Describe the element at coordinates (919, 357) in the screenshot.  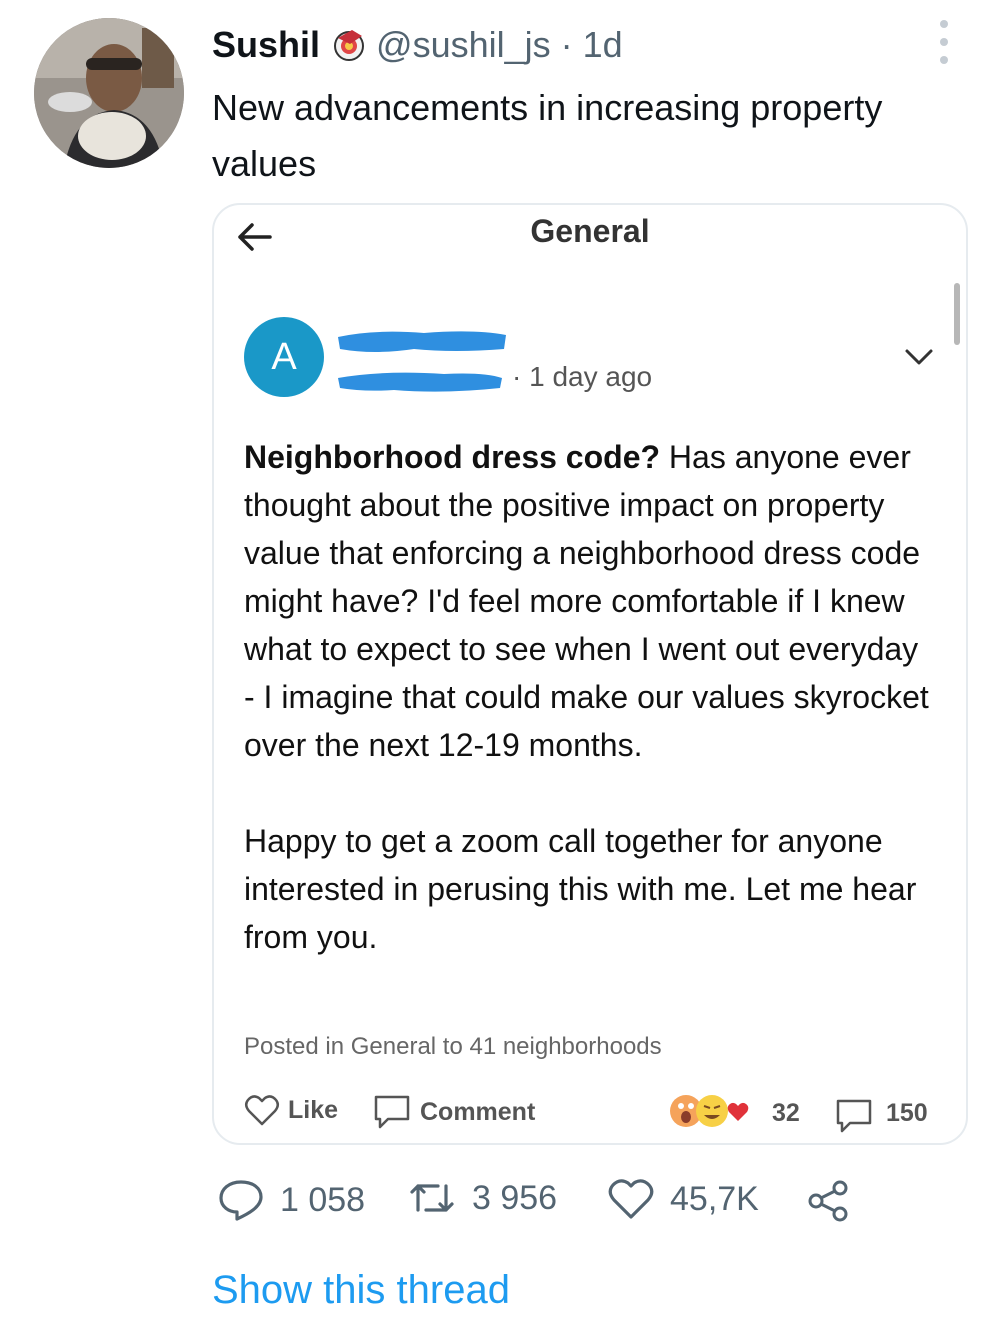
I see `chevron-down-icon` at that location.